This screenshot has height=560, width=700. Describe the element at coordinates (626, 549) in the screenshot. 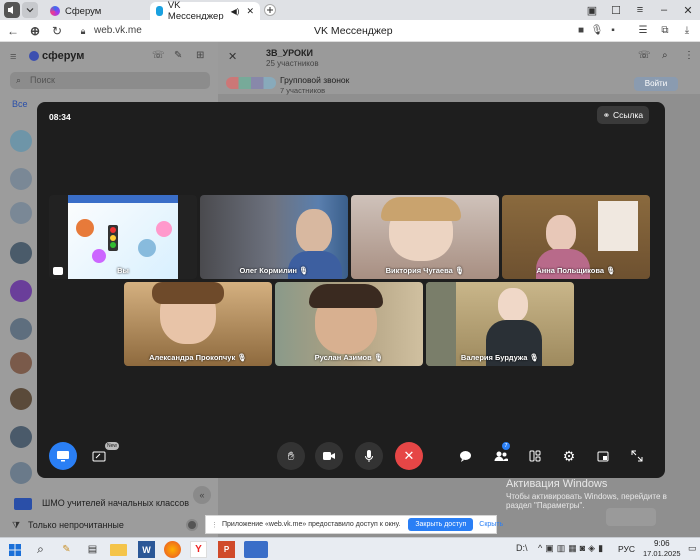

I see `language-indicator: РУС` at that location.